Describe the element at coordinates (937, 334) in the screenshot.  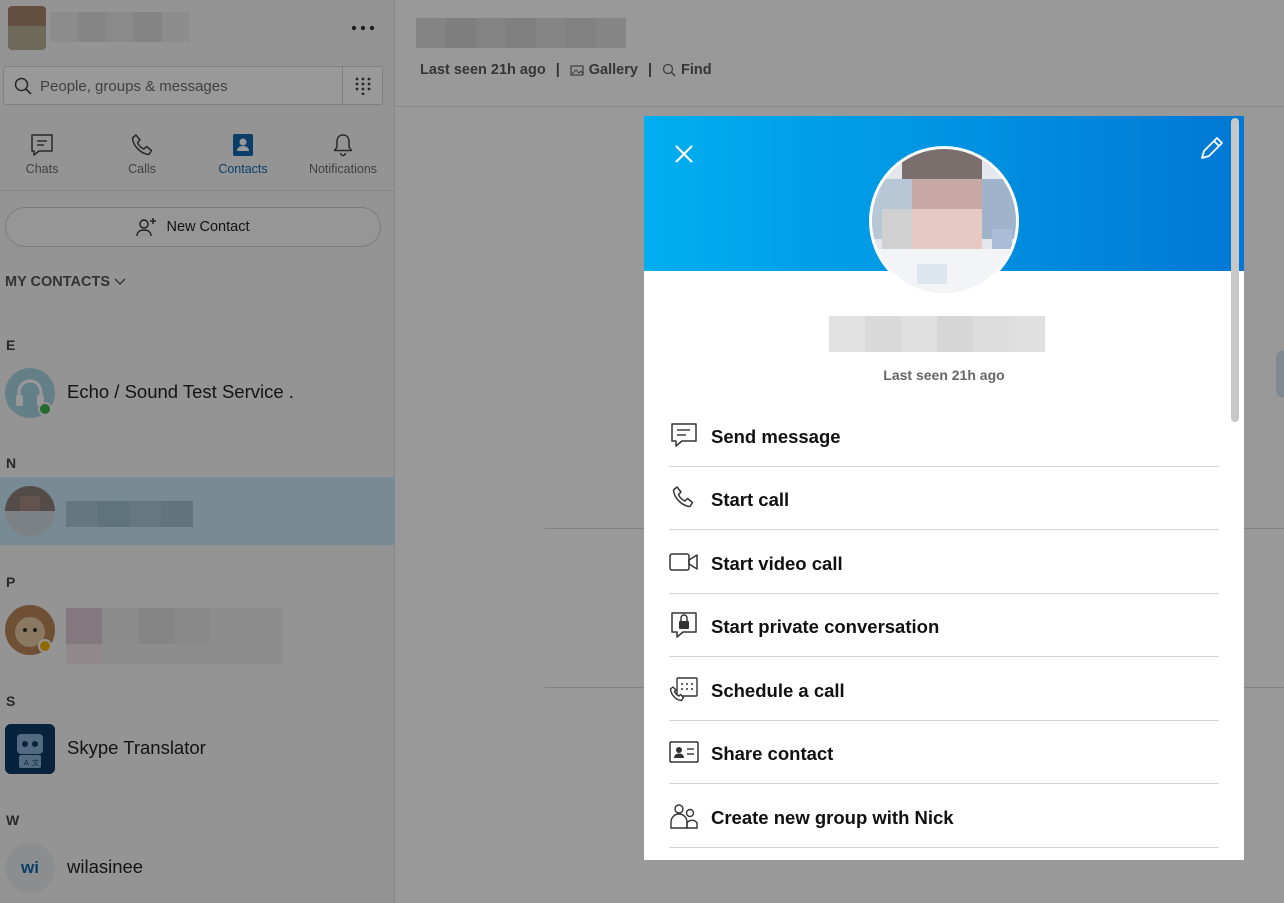
I see `profile-name-blurred` at that location.